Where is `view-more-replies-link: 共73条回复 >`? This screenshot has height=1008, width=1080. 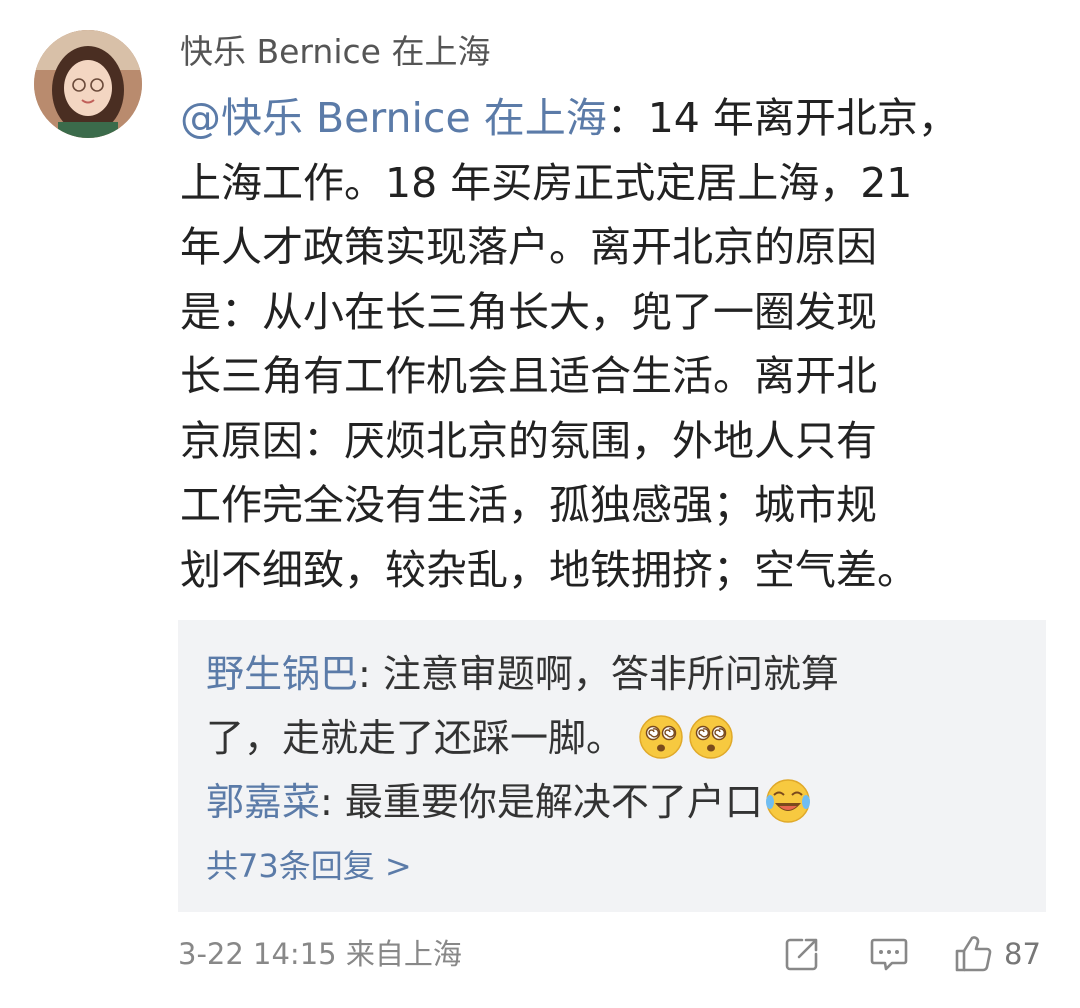 view-more-replies-link: 共73条回复 > is located at coordinates (309, 866).